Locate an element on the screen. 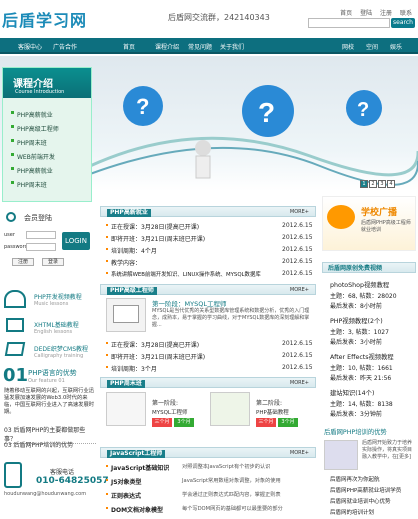 The width and height of the screenshot is (418, 519). forum-name: 建站知识(14个) is located at coordinates (352, 392).